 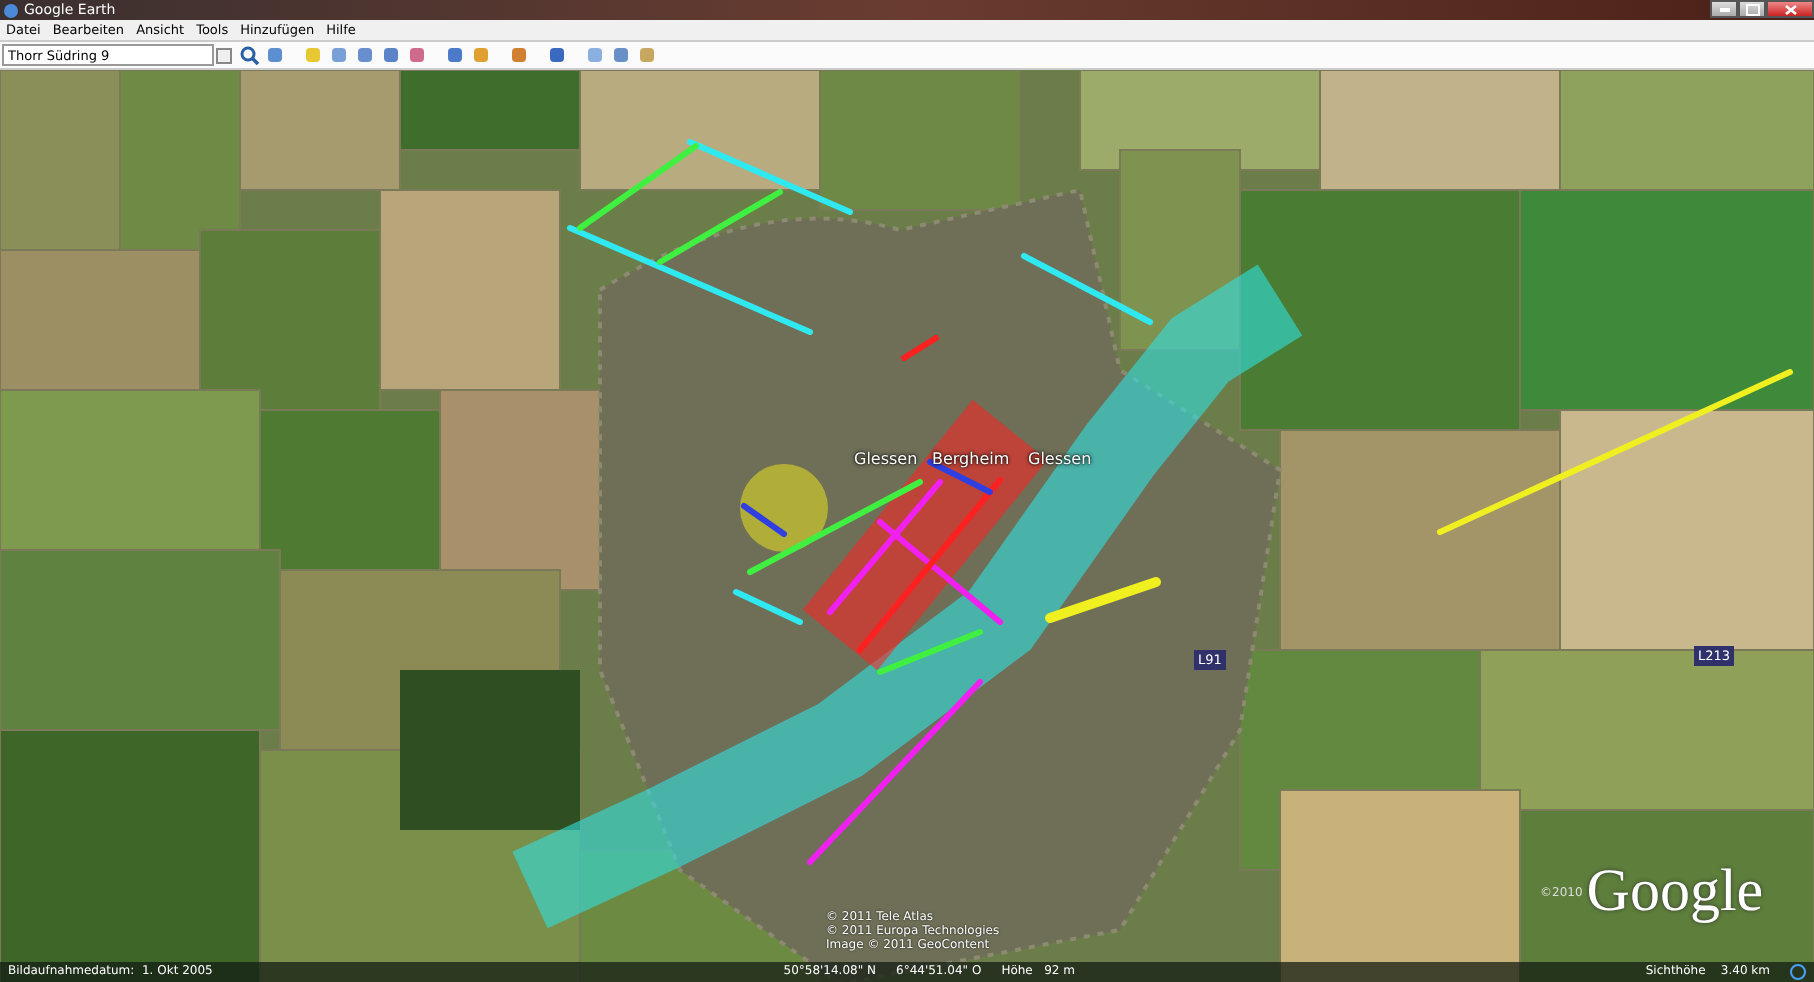 I want to click on close-icon, so click(x=1790, y=9).